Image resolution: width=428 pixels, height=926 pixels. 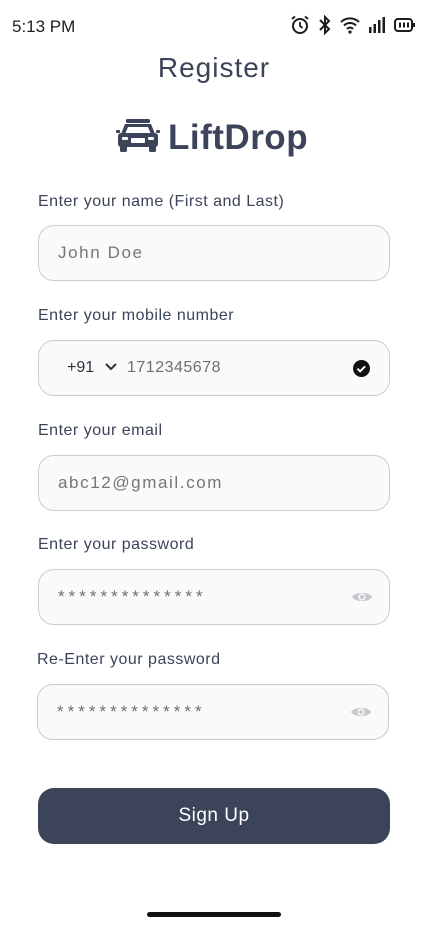 I want to click on confirm-password-label: Re-Enter your password, so click(x=129, y=659).